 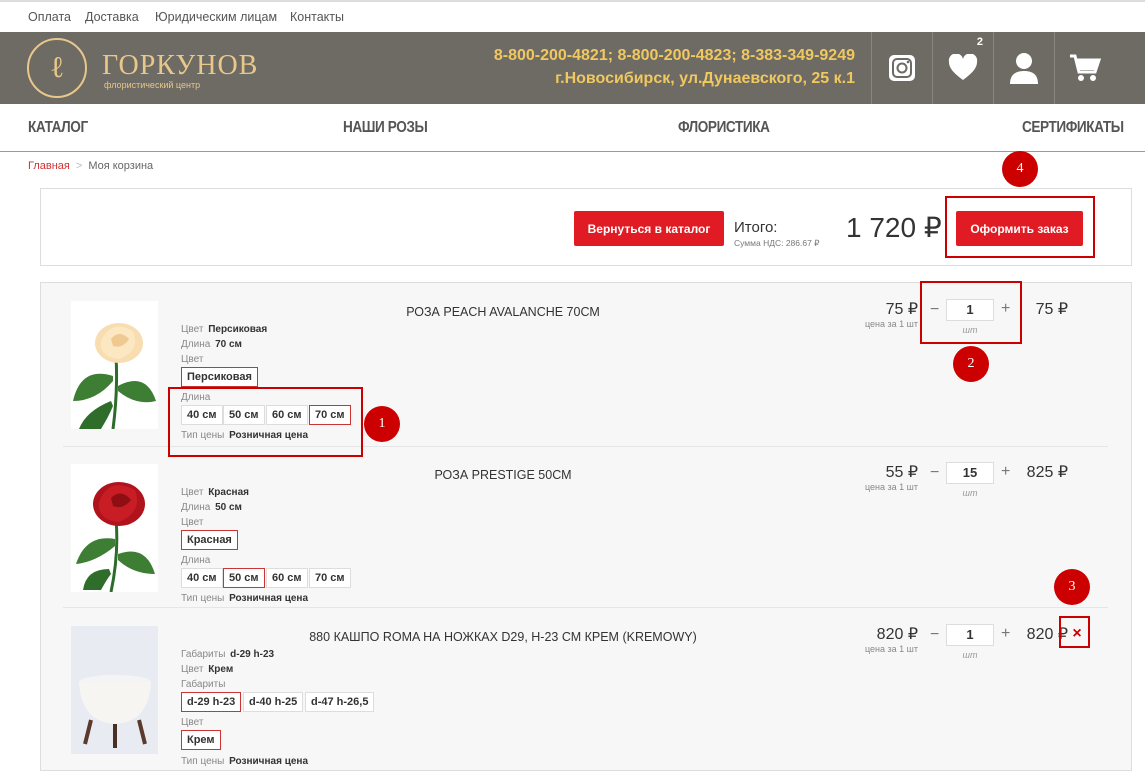 What do you see at coordinates (317, 17) in the screenshot?
I see `link-contacts: Контакты` at bounding box center [317, 17].